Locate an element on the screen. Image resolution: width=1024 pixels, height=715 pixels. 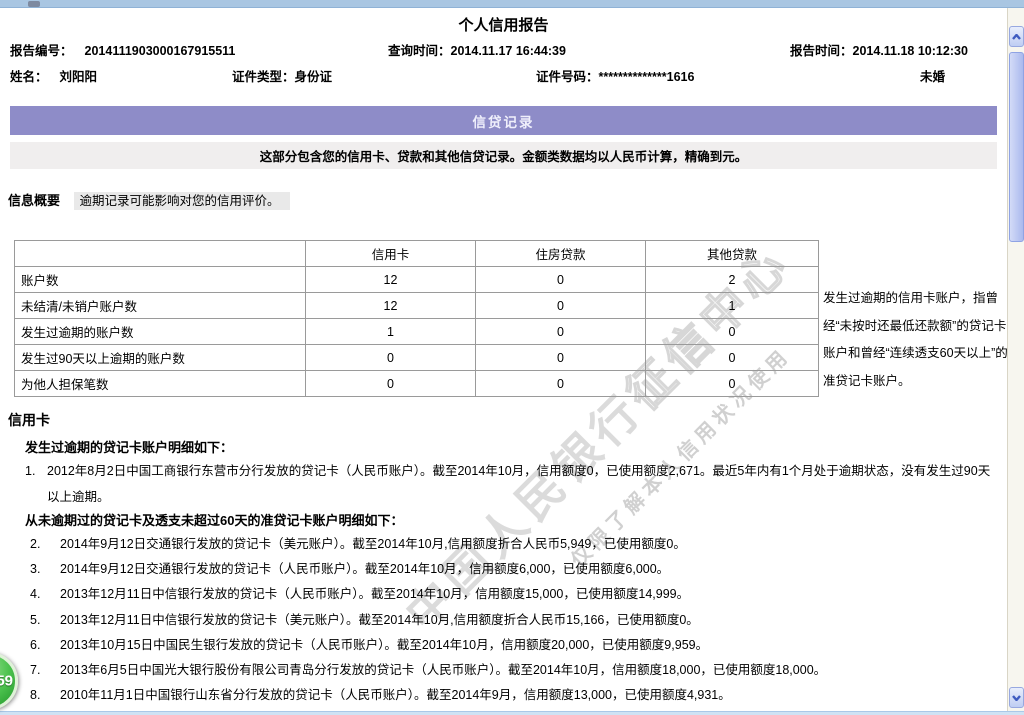
row-label: 发生过逾期的账户数 is located at coordinates (160, 331).